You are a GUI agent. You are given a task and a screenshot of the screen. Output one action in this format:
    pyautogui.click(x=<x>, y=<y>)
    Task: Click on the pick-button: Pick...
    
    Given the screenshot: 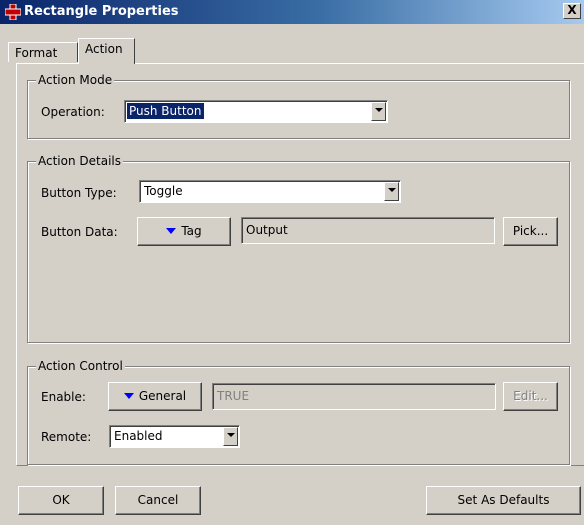 What is the action you would take?
    pyautogui.click(x=530, y=231)
    